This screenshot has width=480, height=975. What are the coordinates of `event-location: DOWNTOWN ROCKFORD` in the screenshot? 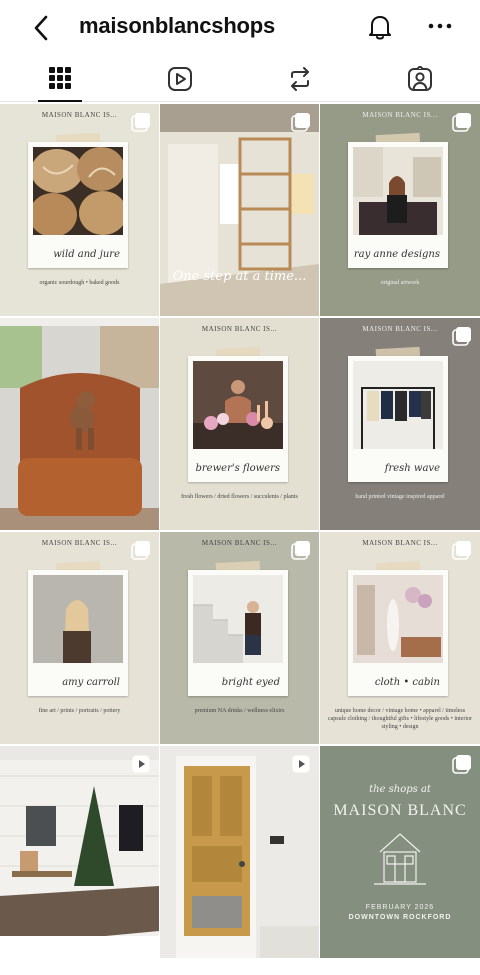 It's located at (400, 917).